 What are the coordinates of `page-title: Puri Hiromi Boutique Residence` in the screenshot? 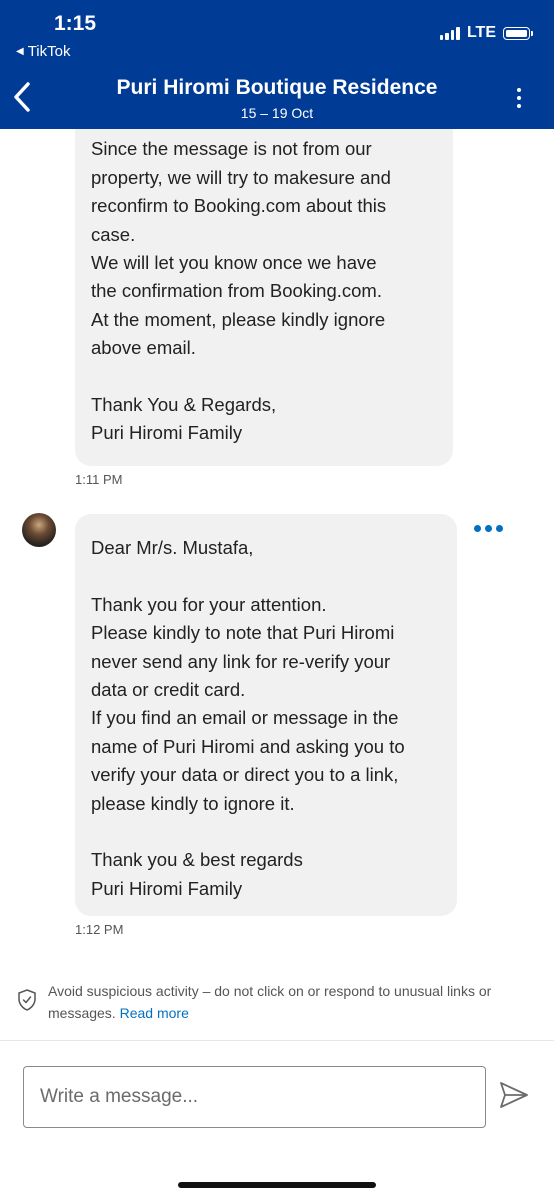 It's located at (277, 87).